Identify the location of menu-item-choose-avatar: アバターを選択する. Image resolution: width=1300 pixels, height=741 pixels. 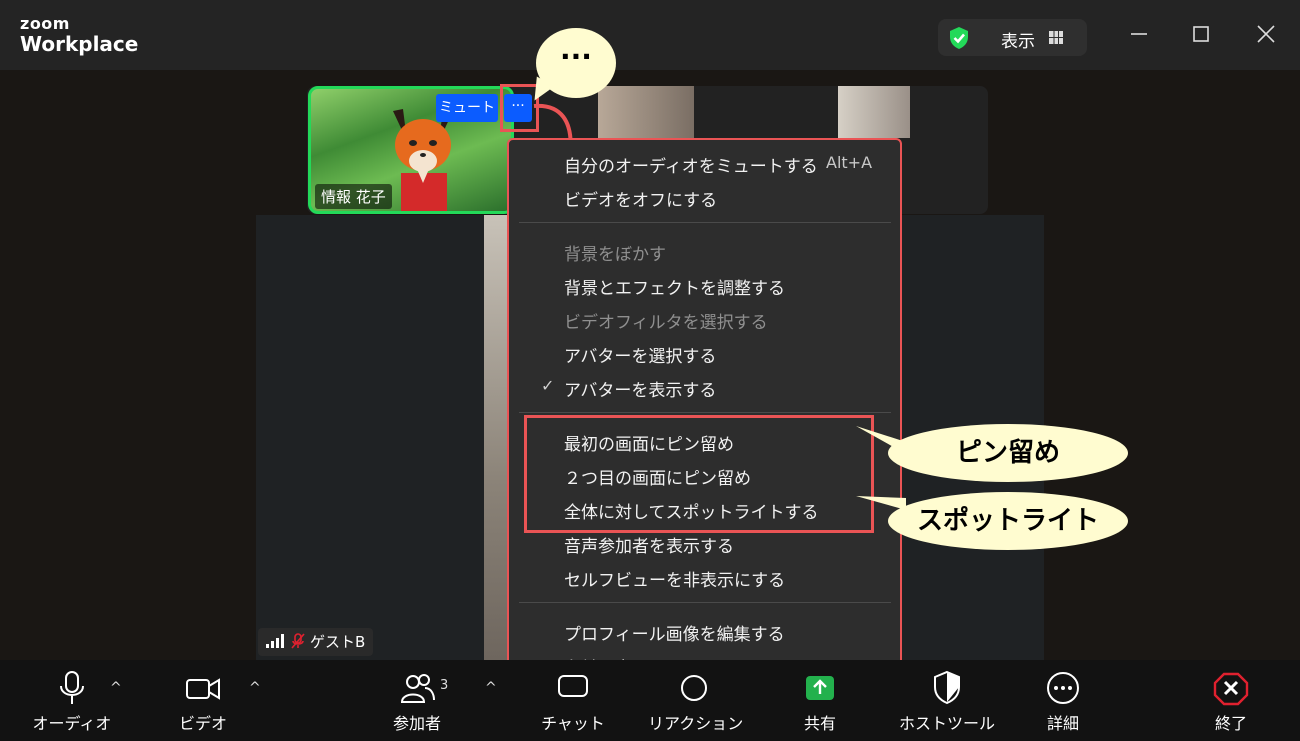
(640, 354).